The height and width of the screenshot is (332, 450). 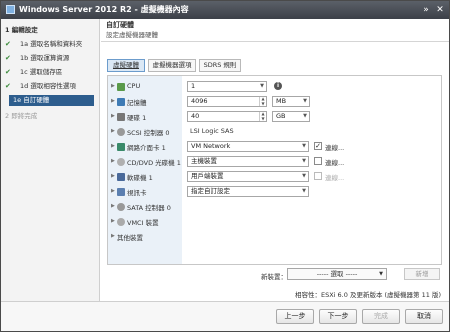 I want to click on floppy-select: 用戶端裝置 ▼, so click(x=248, y=176).